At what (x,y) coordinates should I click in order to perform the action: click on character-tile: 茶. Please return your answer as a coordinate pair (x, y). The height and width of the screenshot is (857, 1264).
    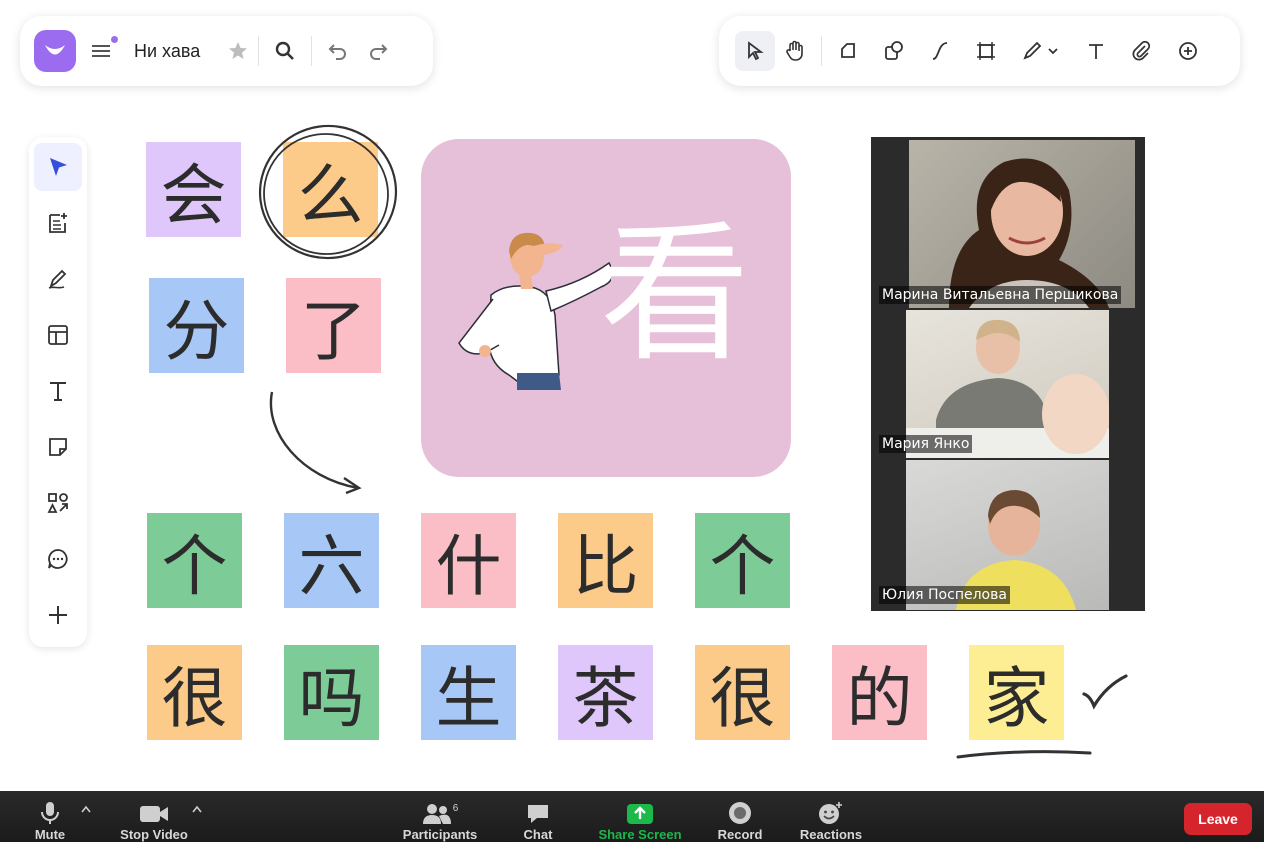
    Looking at the image, I should click on (605, 692).